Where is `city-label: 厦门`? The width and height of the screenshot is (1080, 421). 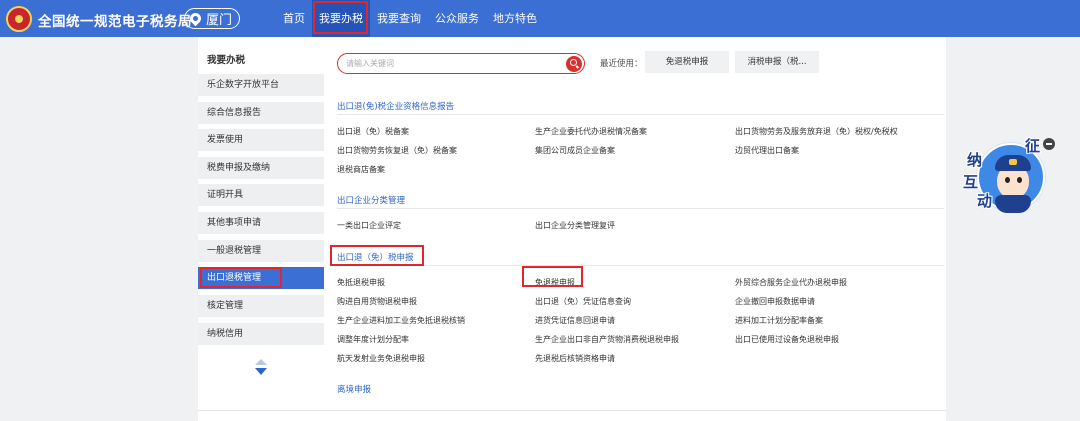
city-label: 厦门 is located at coordinates (219, 20).